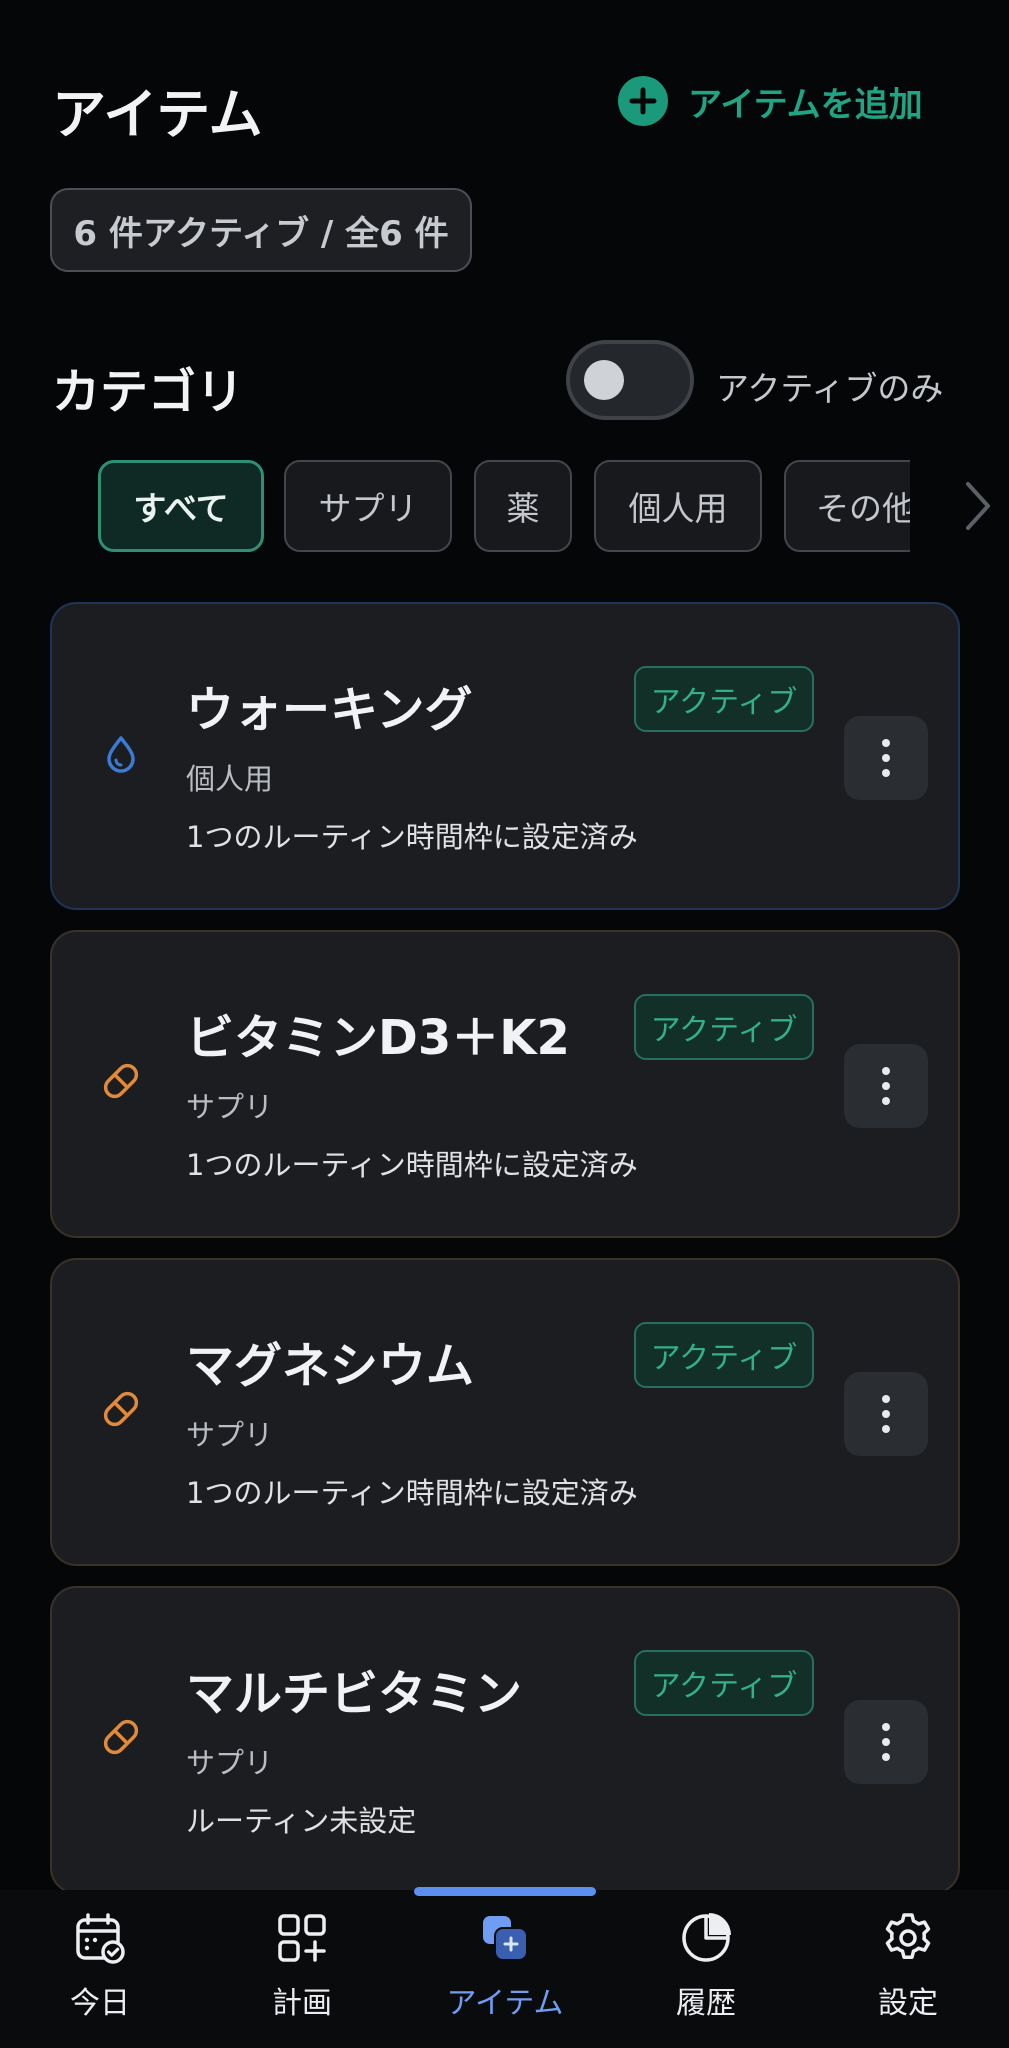  I want to click on grid-plus-icon, so click(302, 1938).